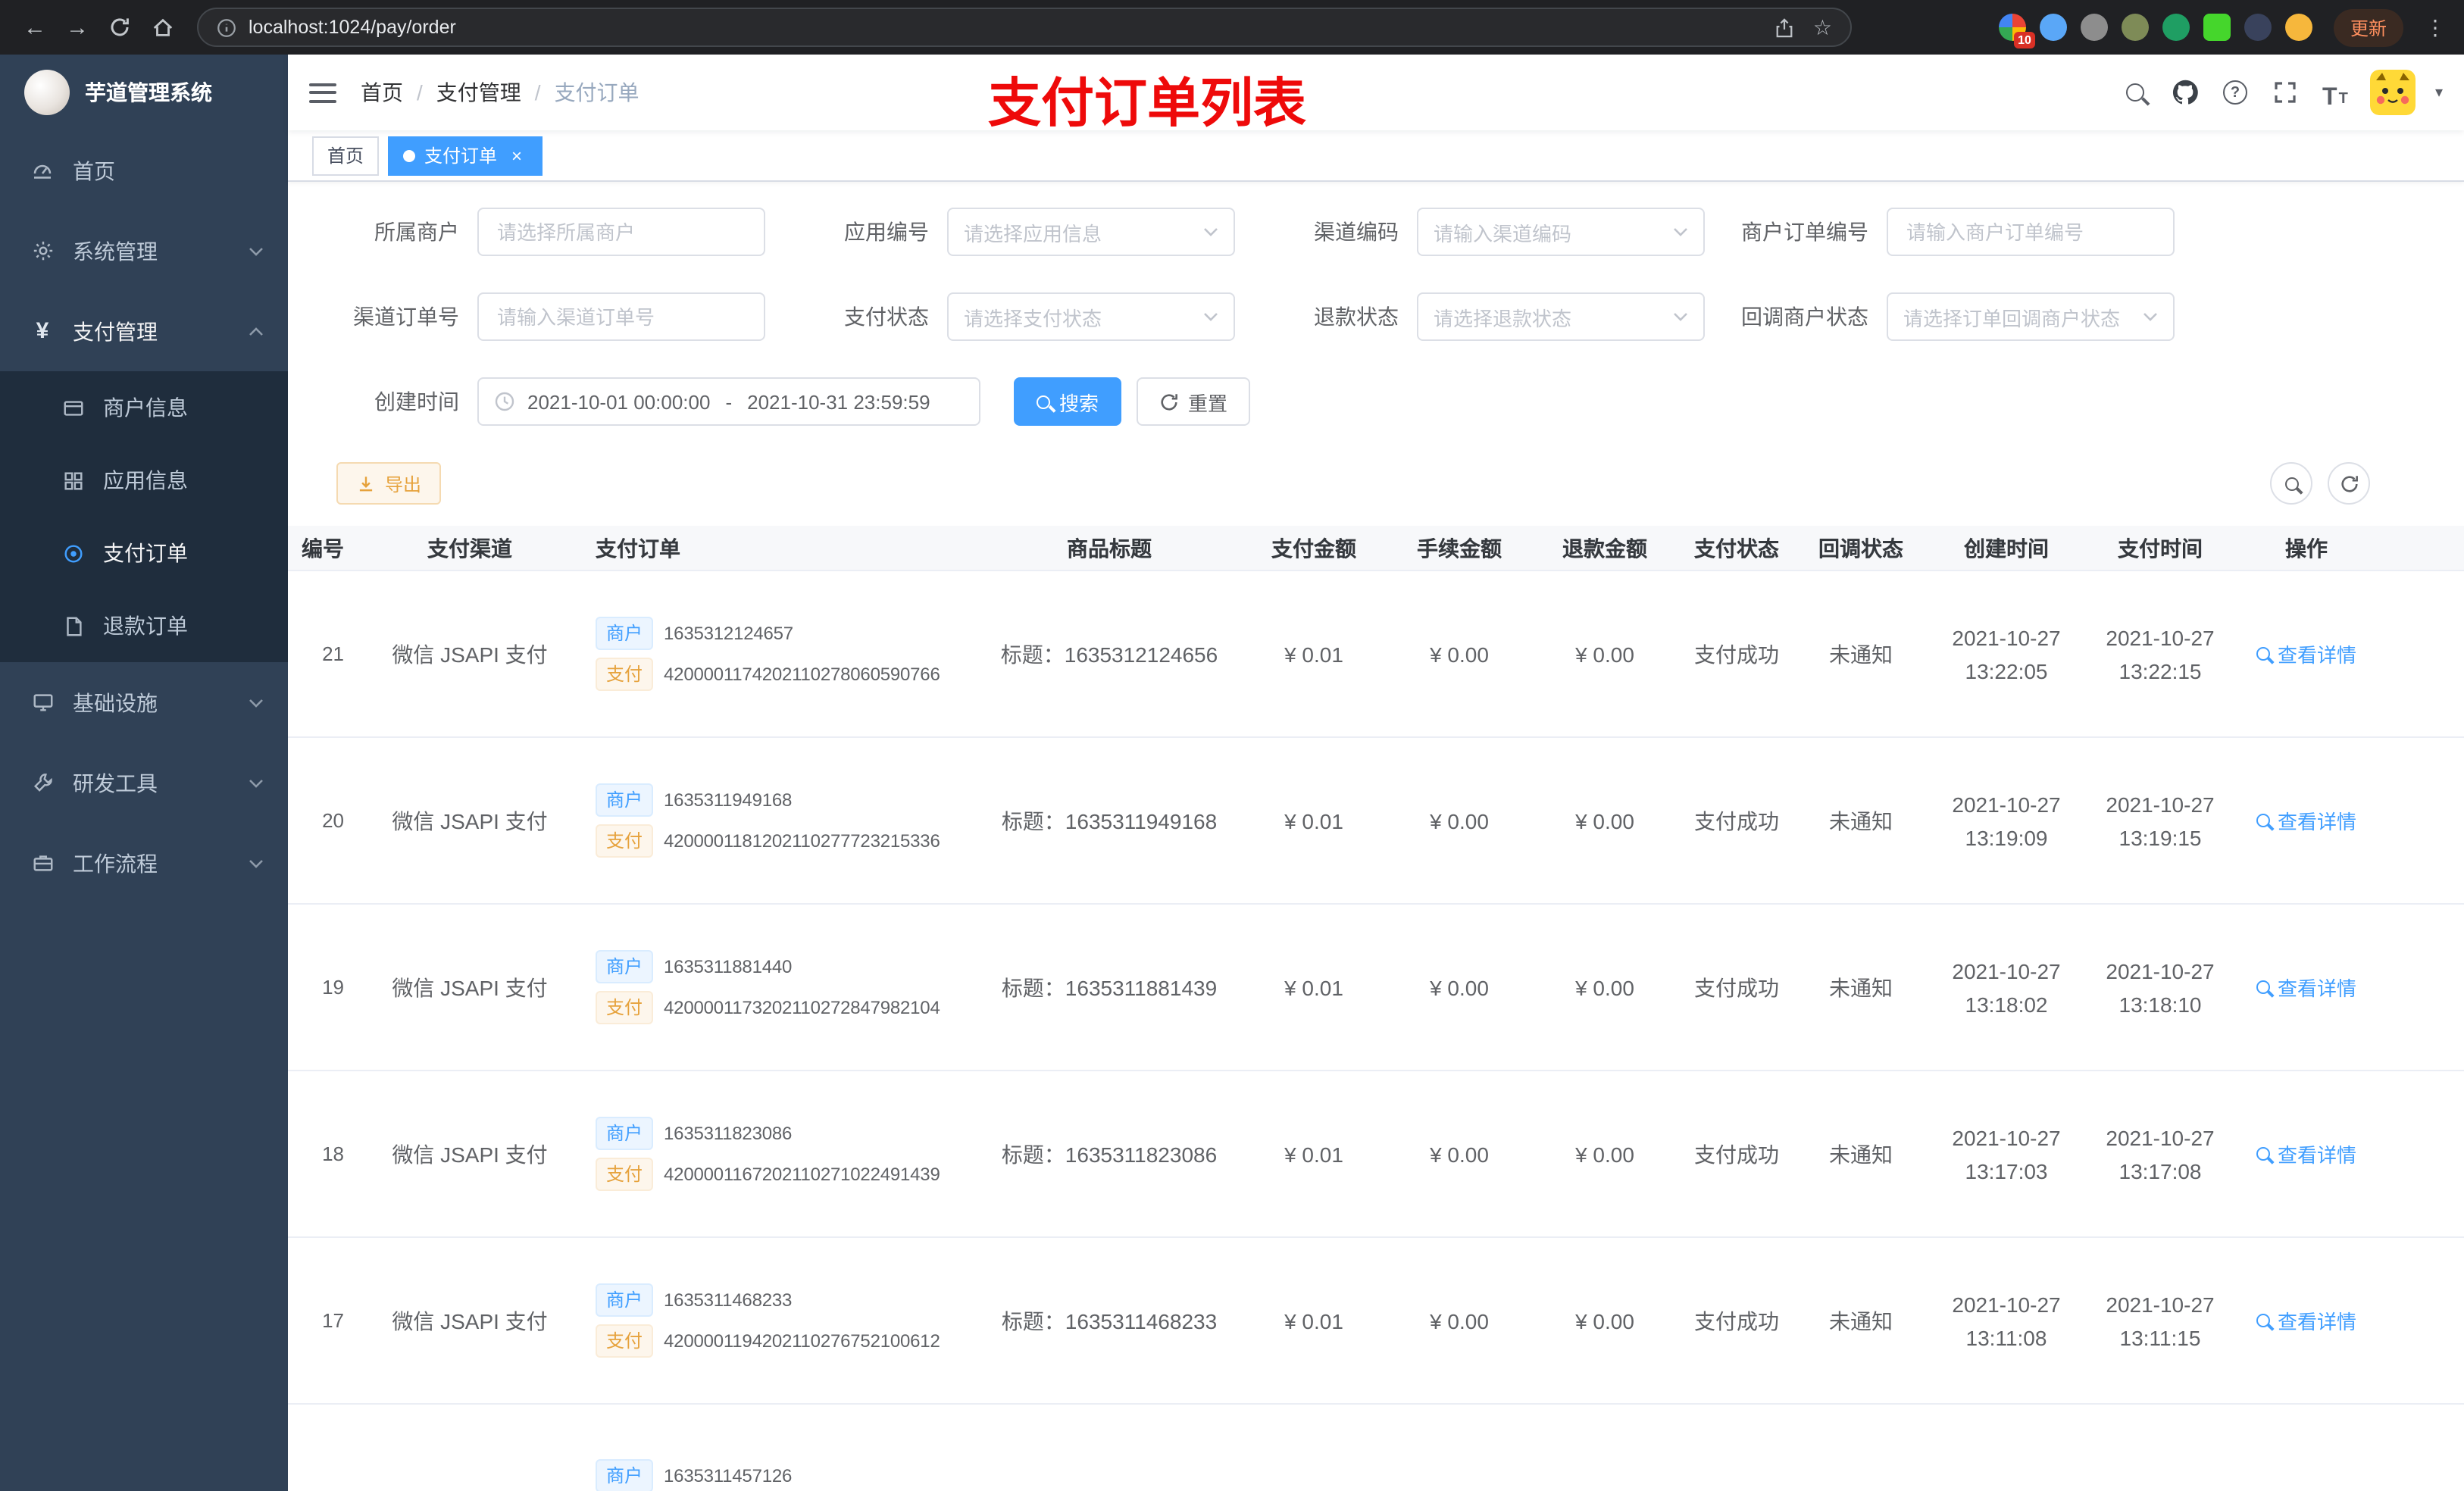  What do you see at coordinates (2176, 27) in the screenshot?
I see `extension-icon-vue-devtools` at bounding box center [2176, 27].